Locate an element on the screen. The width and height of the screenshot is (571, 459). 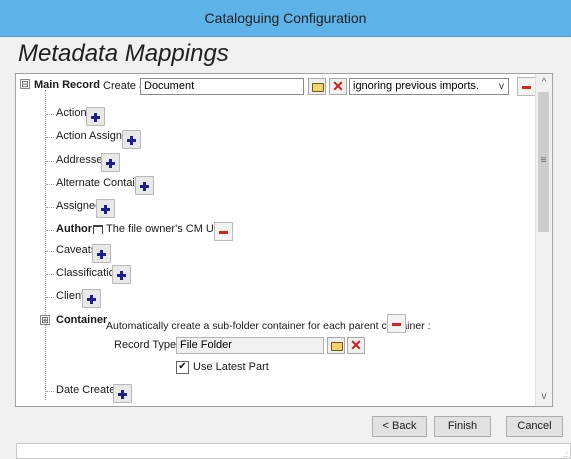
browse-container-folder-button is located at coordinates (336, 345).